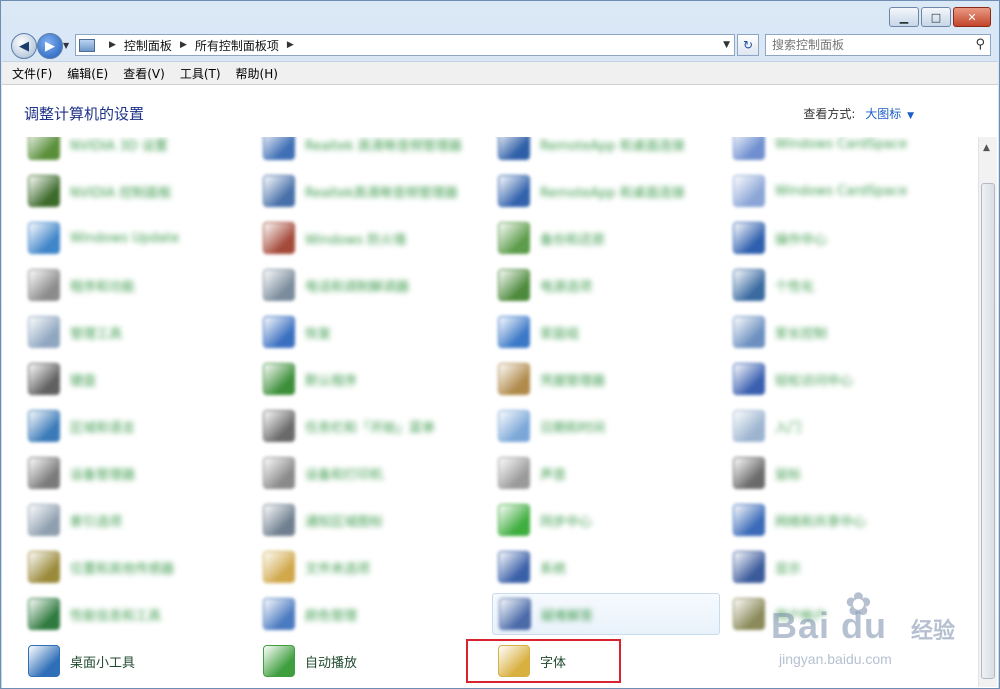 The width and height of the screenshot is (1000, 689). Describe the element at coordinates (612, 193) in the screenshot. I see `control-panel-item-label: RemoteApp 和桌面连接` at that location.